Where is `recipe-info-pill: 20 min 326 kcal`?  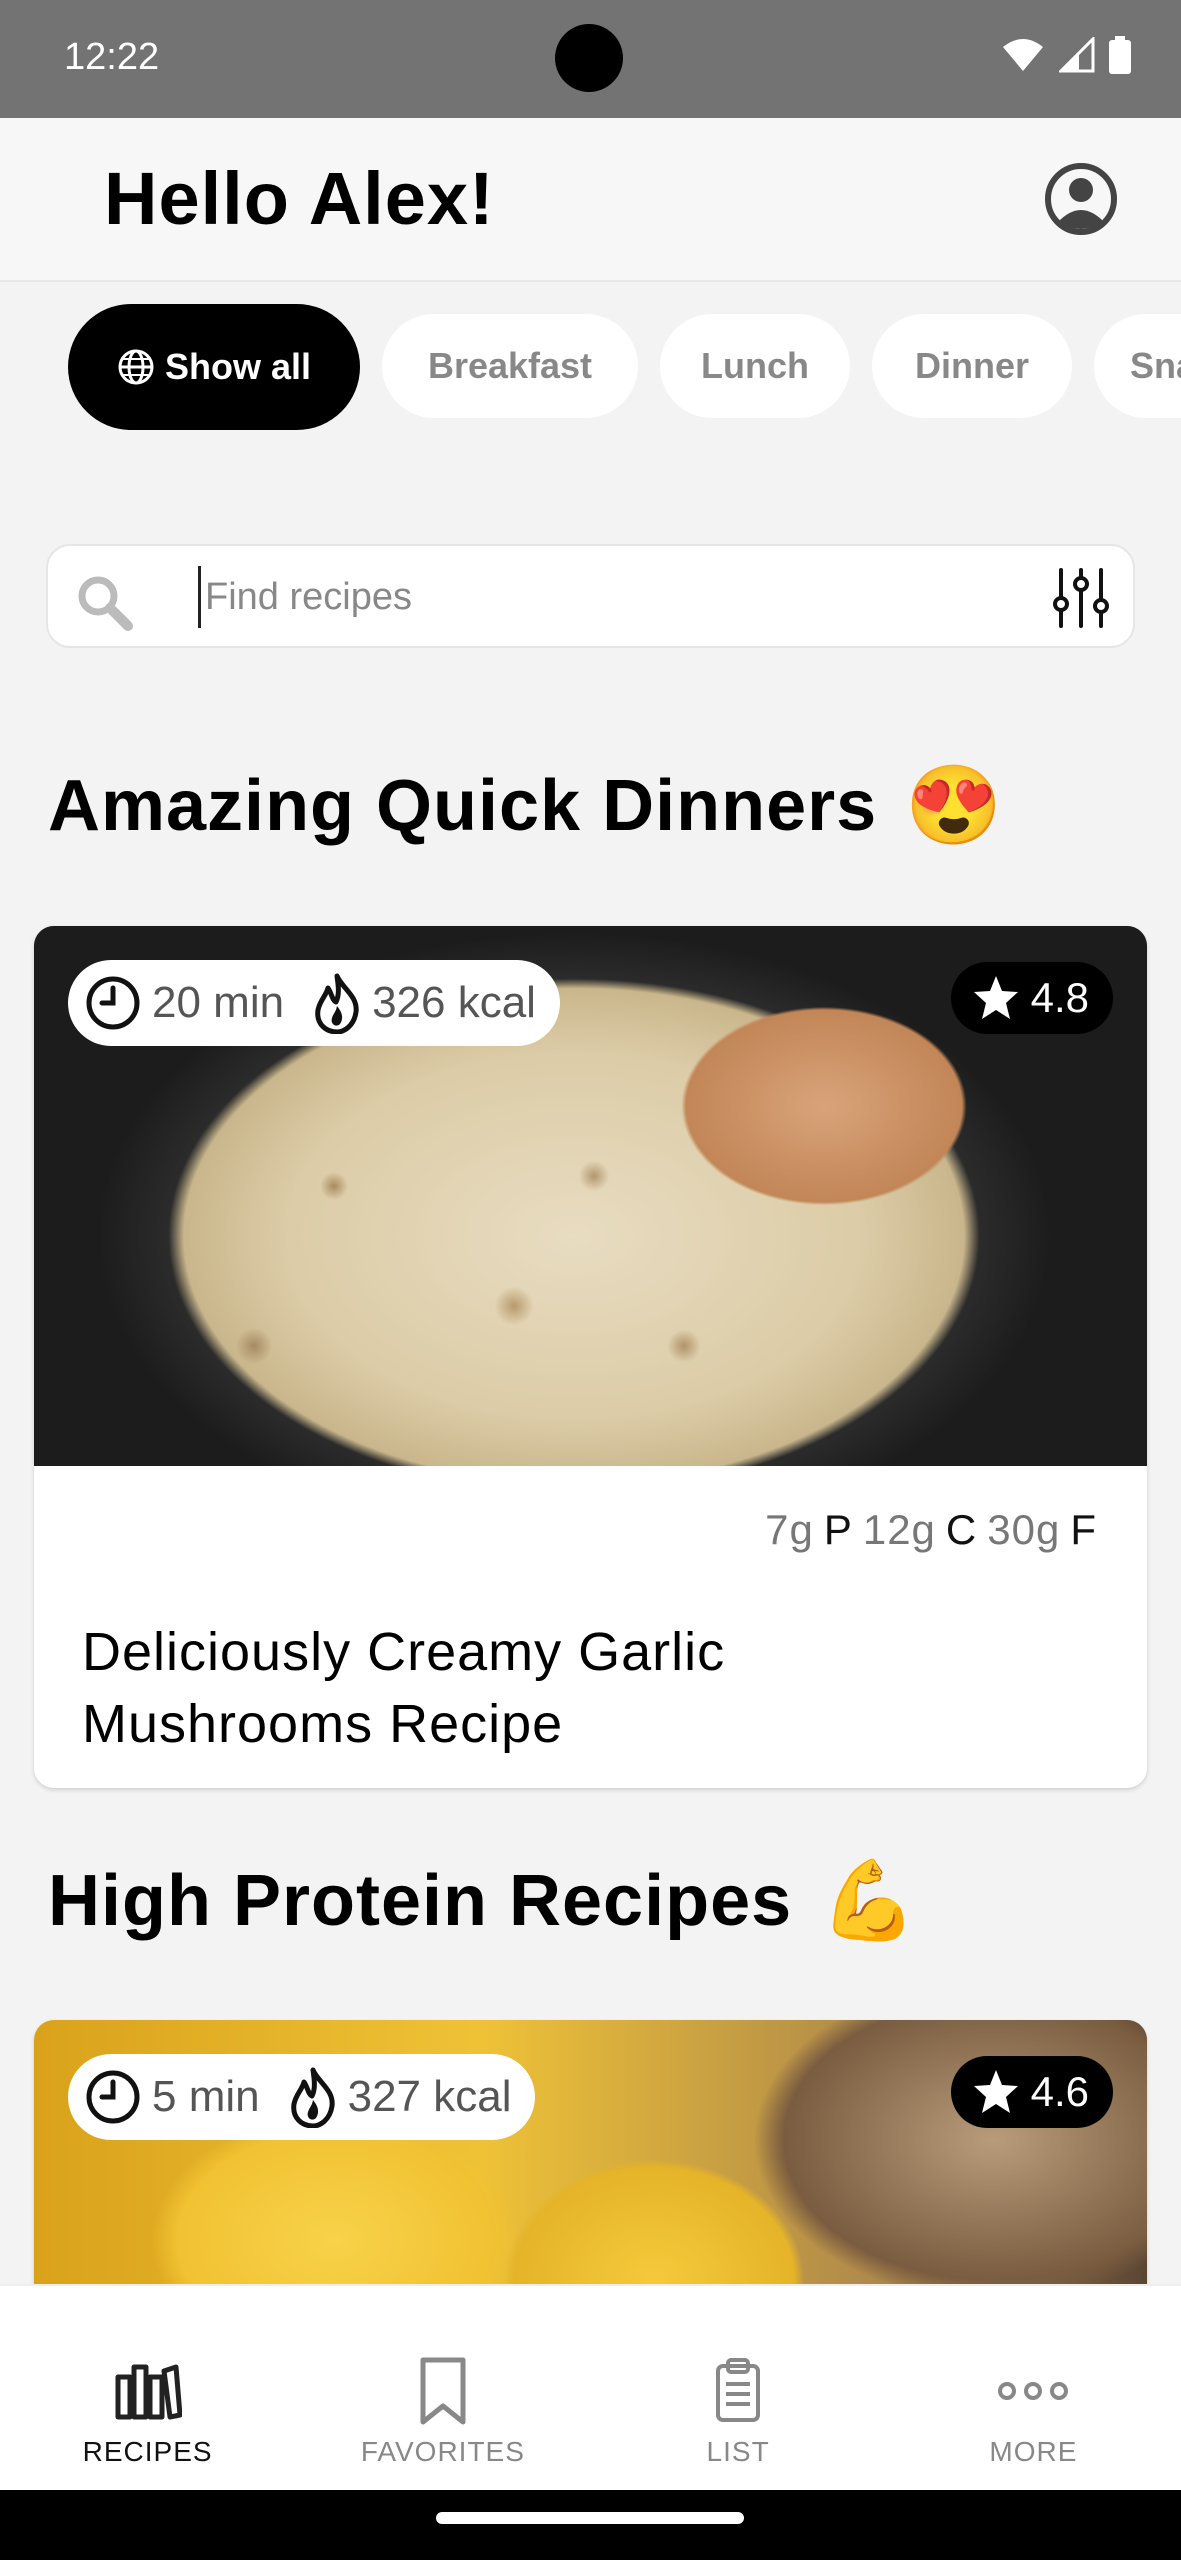 recipe-info-pill: 20 min 326 kcal is located at coordinates (314, 1003).